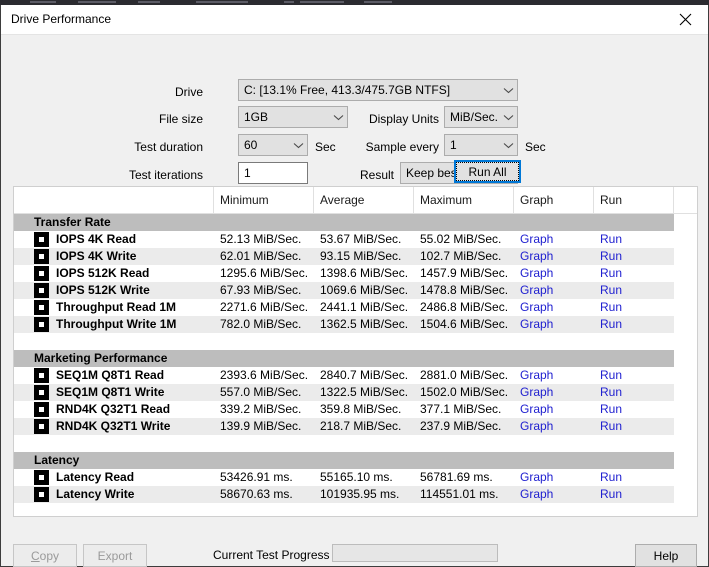 This screenshot has height=567, width=709. What do you see at coordinates (666, 555) in the screenshot?
I see `help-button: Help` at bounding box center [666, 555].